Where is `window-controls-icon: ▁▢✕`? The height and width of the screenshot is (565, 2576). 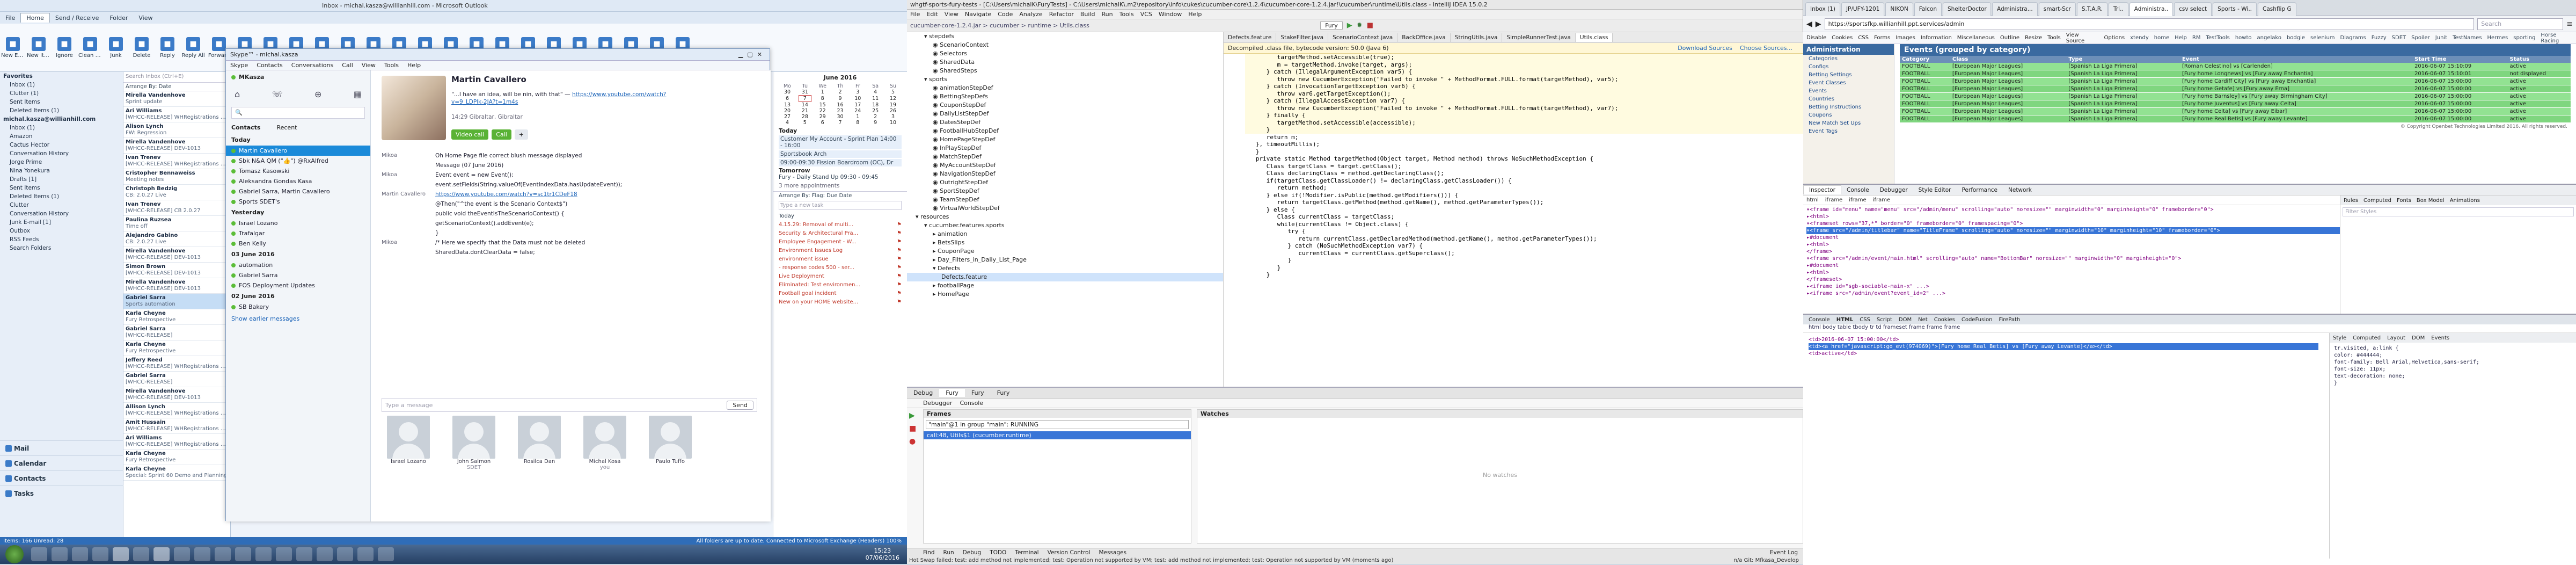
window-controls-icon: ▁▢✕ is located at coordinates (752, 54).